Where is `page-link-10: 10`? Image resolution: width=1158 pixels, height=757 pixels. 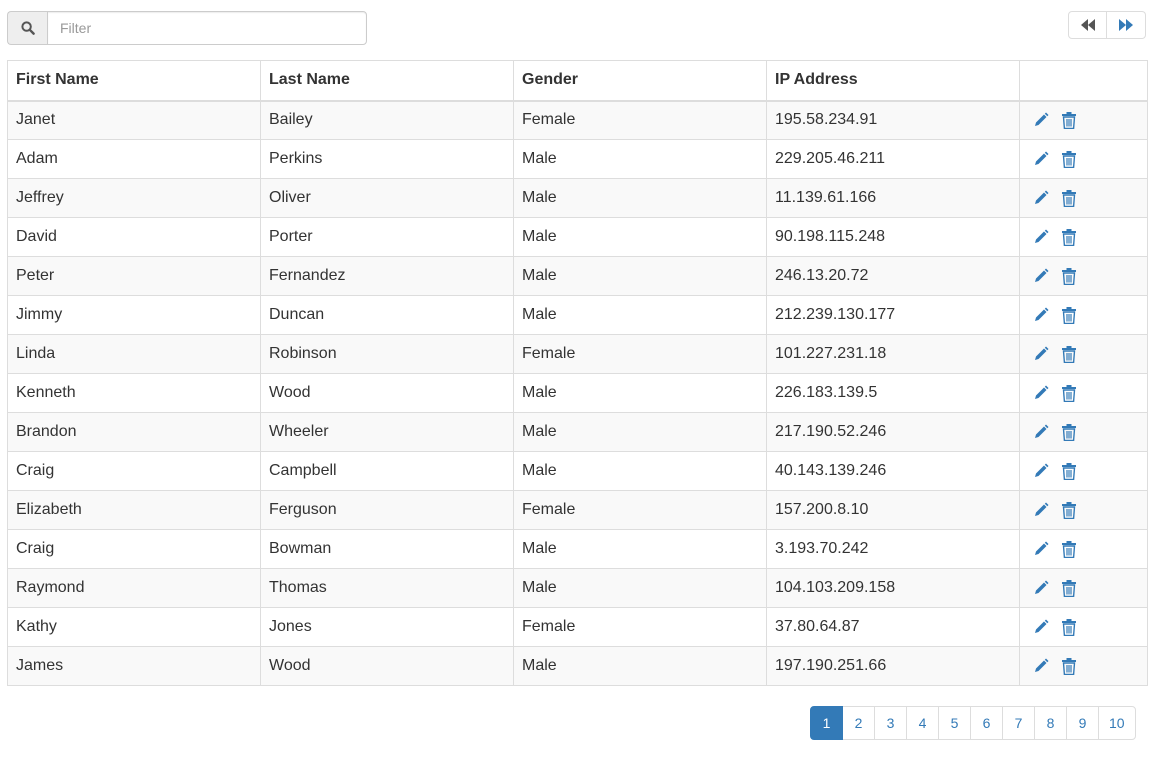
page-link-10: 10 is located at coordinates (1117, 723).